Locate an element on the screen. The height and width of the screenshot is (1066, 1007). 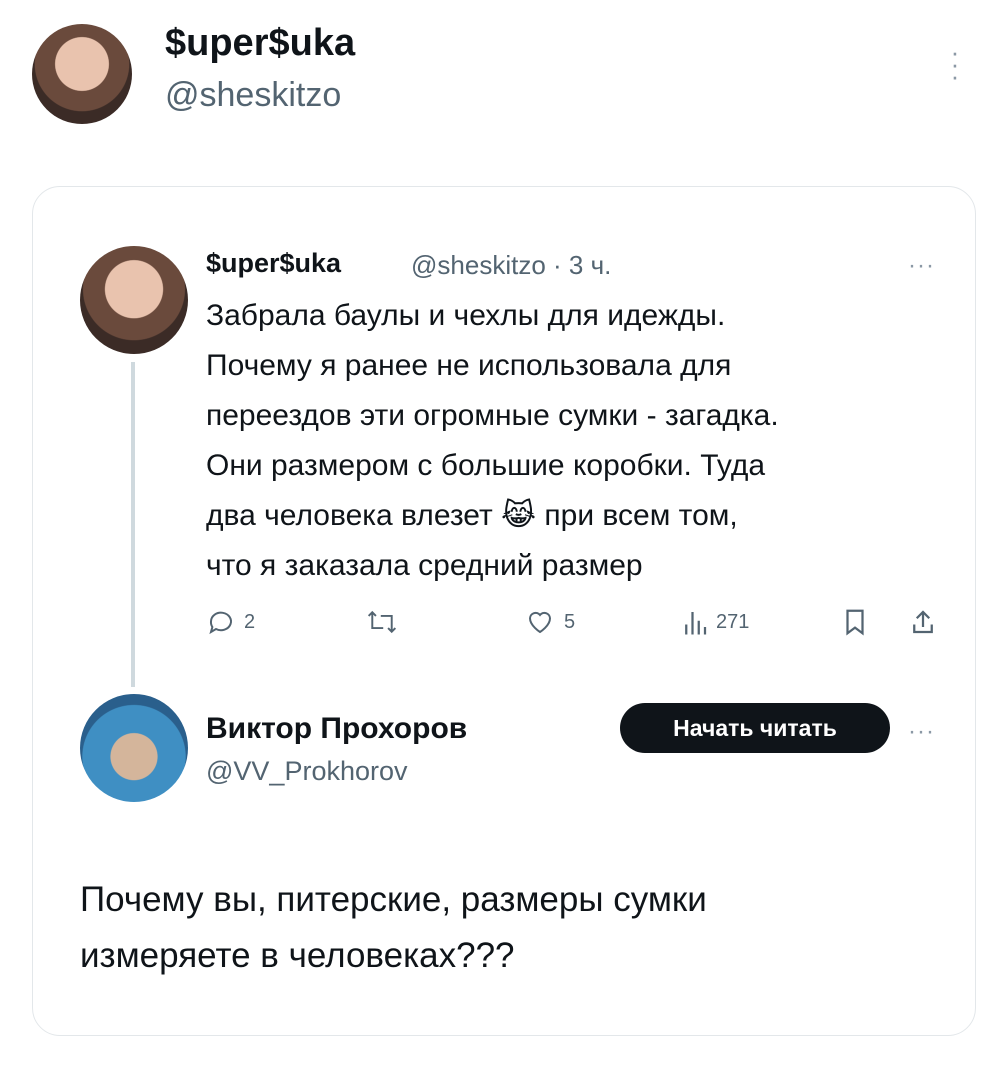
quoted-avatar is located at coordinates (134, 300).